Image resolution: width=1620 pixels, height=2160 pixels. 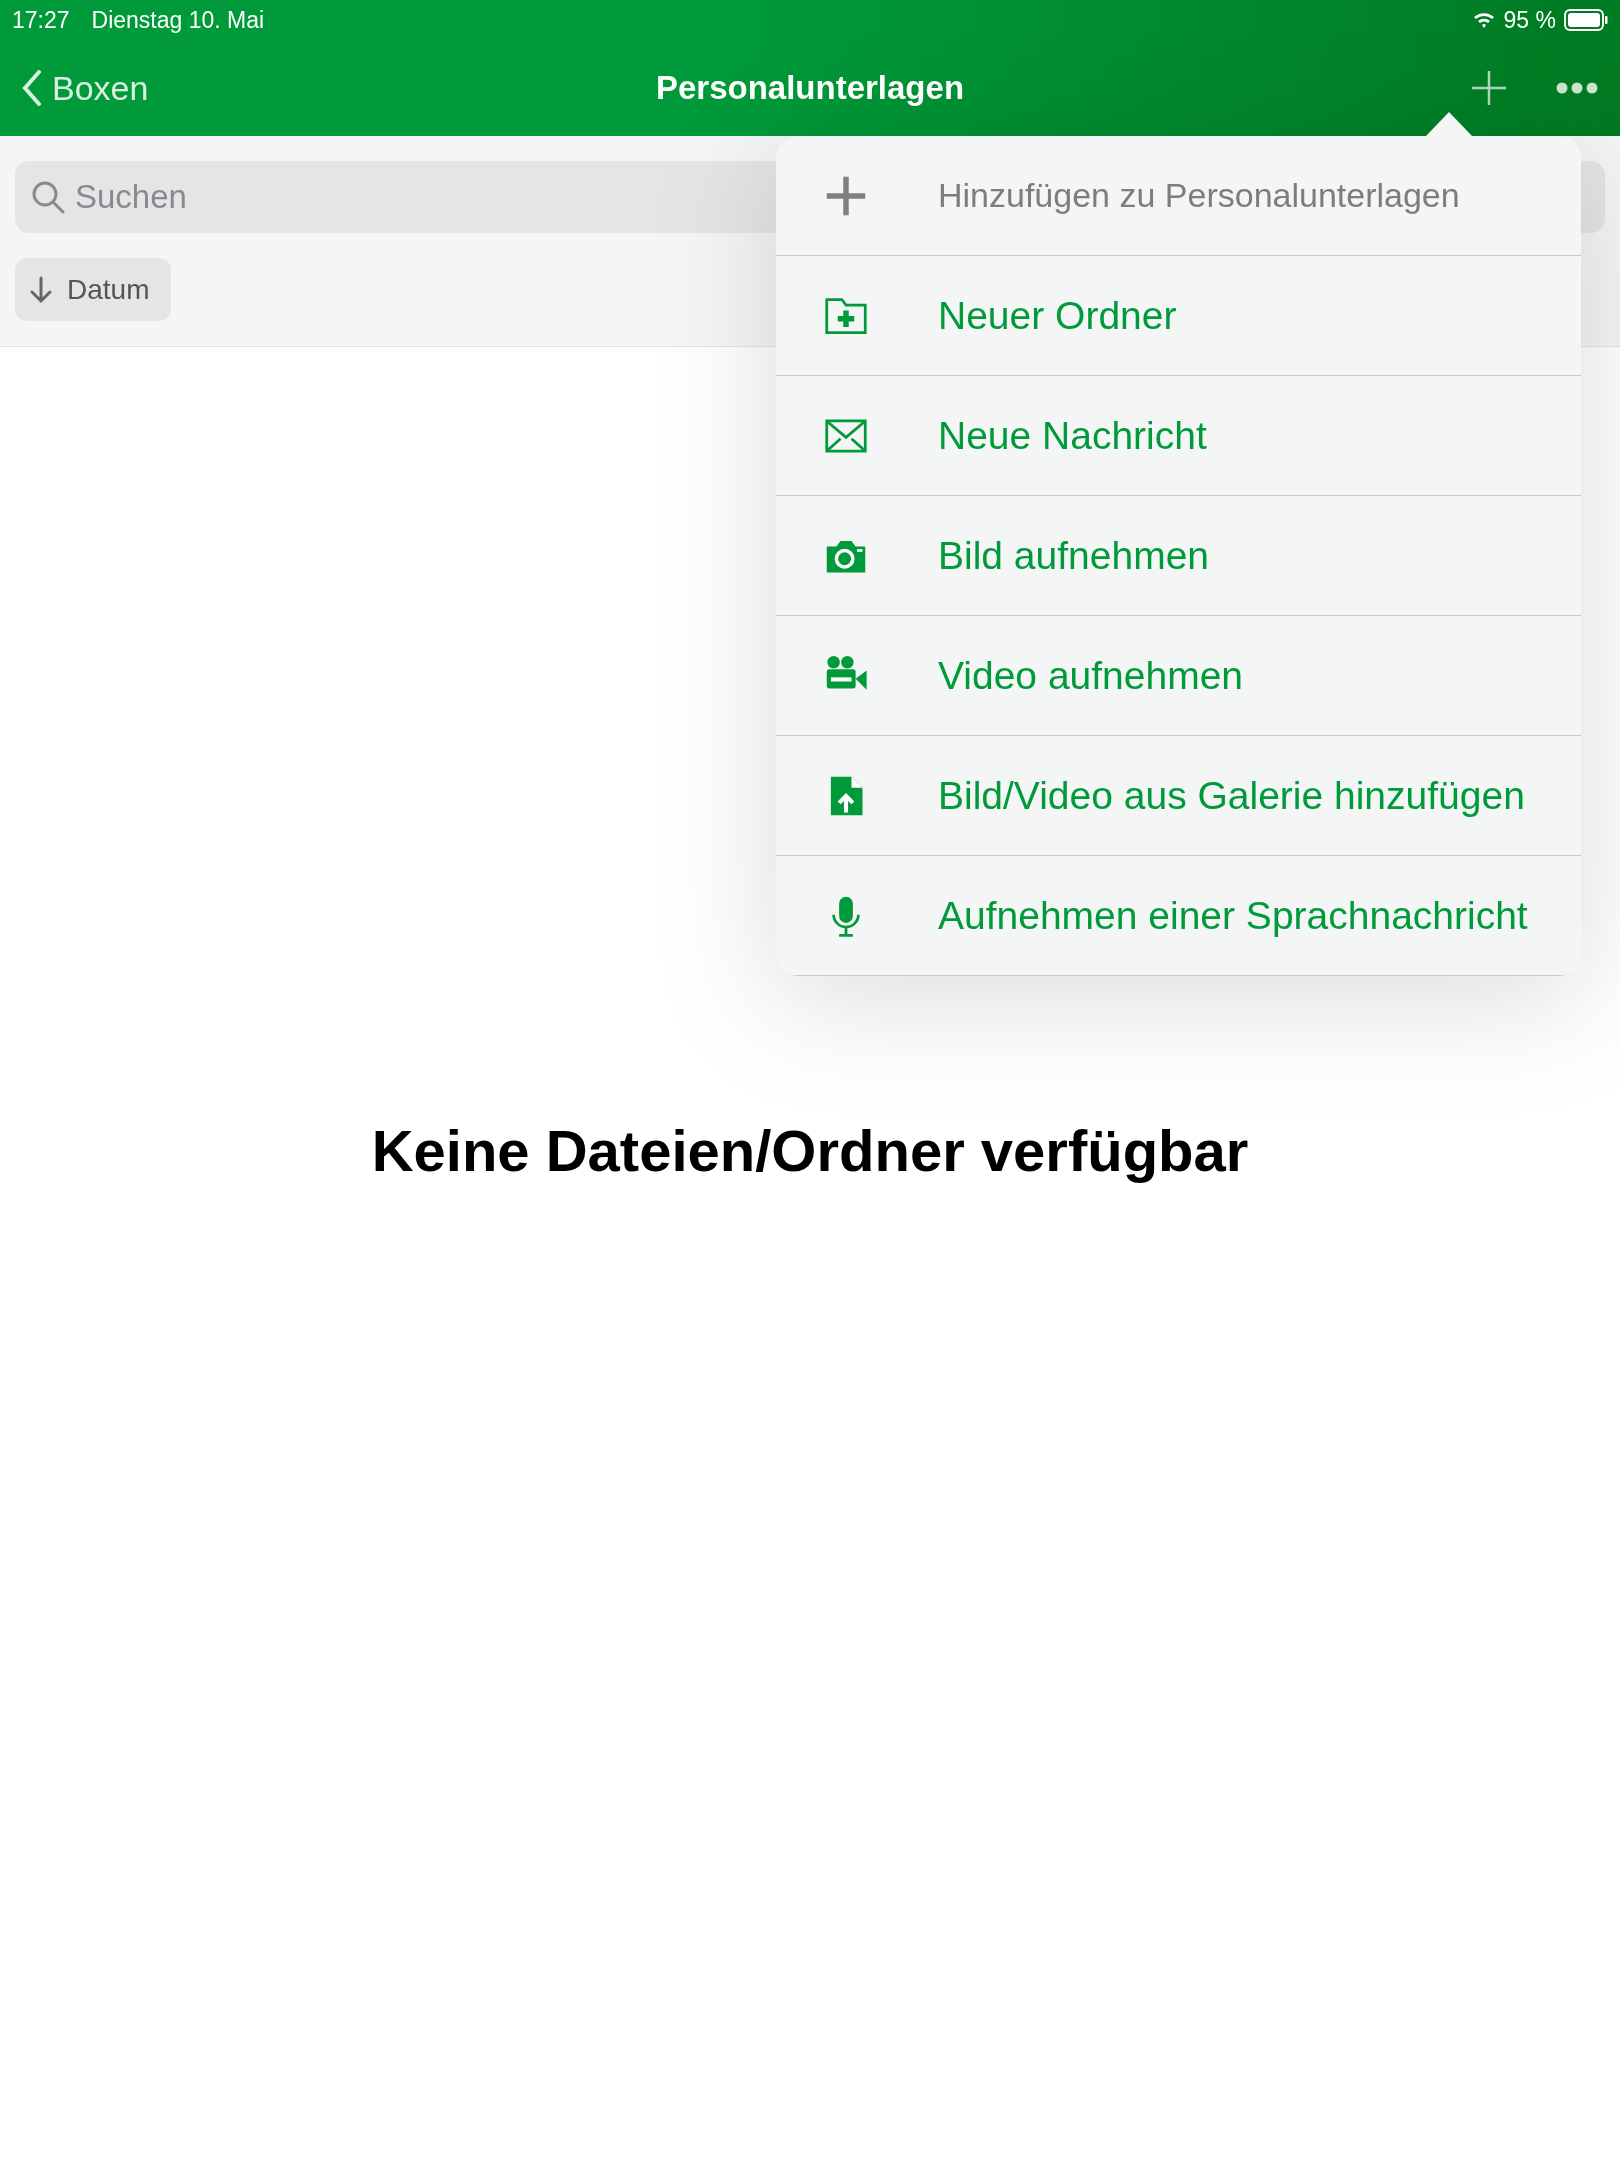 I want to click on empty-message: Keine Dateien/Ordner verfügbar, so click(x=810, y=1150).